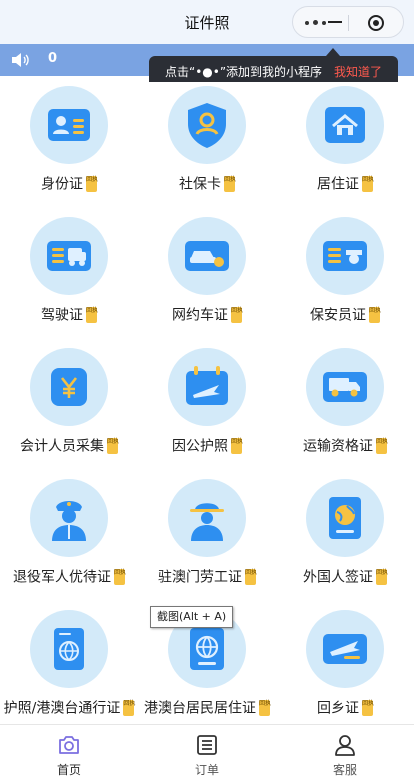  Describe the element at coordinates (345, 125) in the screenshot. I see `house-icon` at that location.